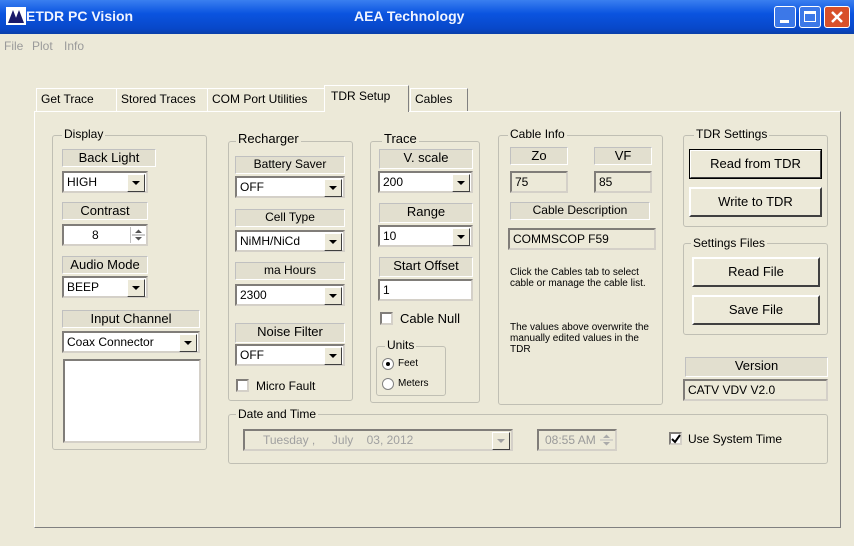 The width and height of the screenshot is (854, 546). I want to click on feet-radio, so click(388, 364).